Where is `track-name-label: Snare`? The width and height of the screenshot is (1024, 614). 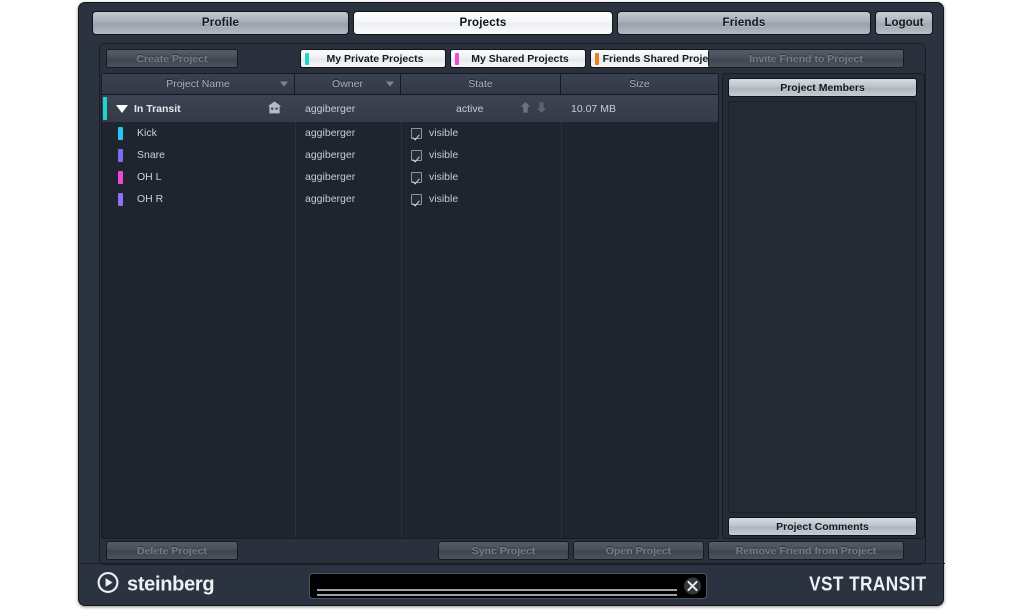
track-name-label: Snare is located at coordinates (151, 155).